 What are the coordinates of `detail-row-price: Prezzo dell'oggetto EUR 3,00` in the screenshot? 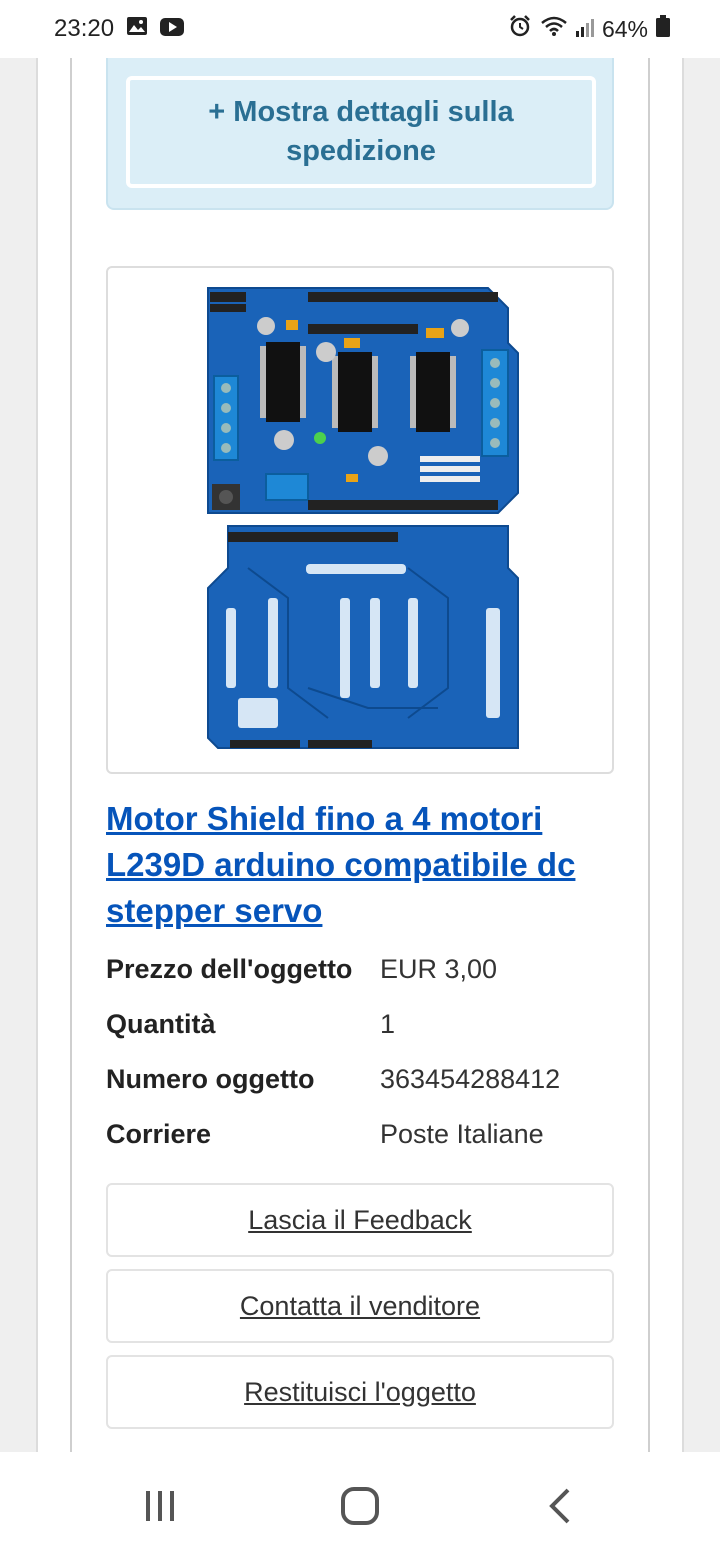 It's located at (366, 969).